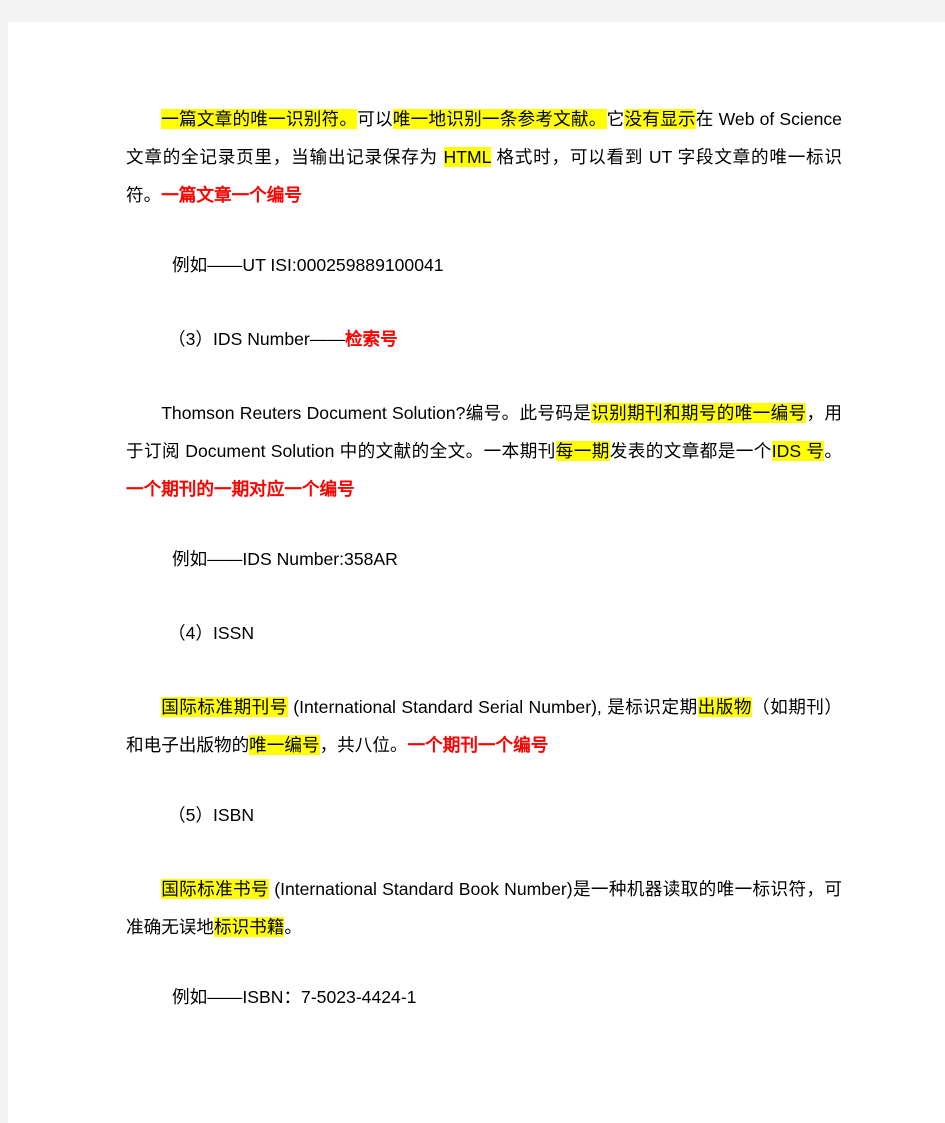 The height and width of the screenshot is (1123, 945). Describe the element at coordinates (484, 265) in the screenshot. I see `paragraph-ut-example: 例如——UT ISI:000259889100041` at that location.